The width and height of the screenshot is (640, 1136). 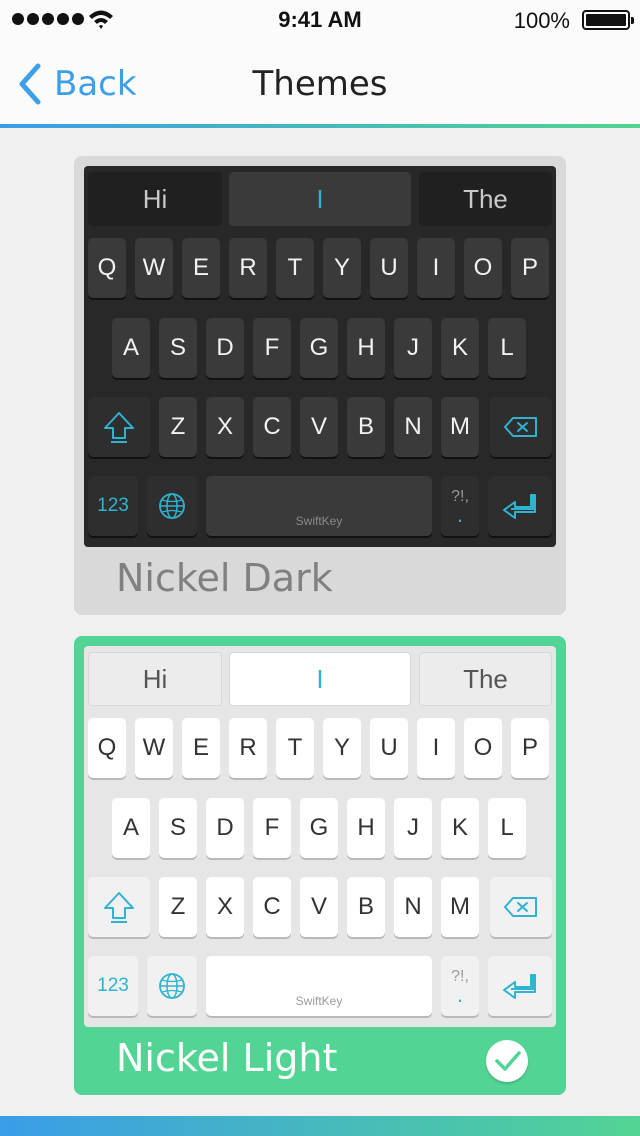 I want to click on theme-name: Nickel Light, so click(x=227, y=1058).